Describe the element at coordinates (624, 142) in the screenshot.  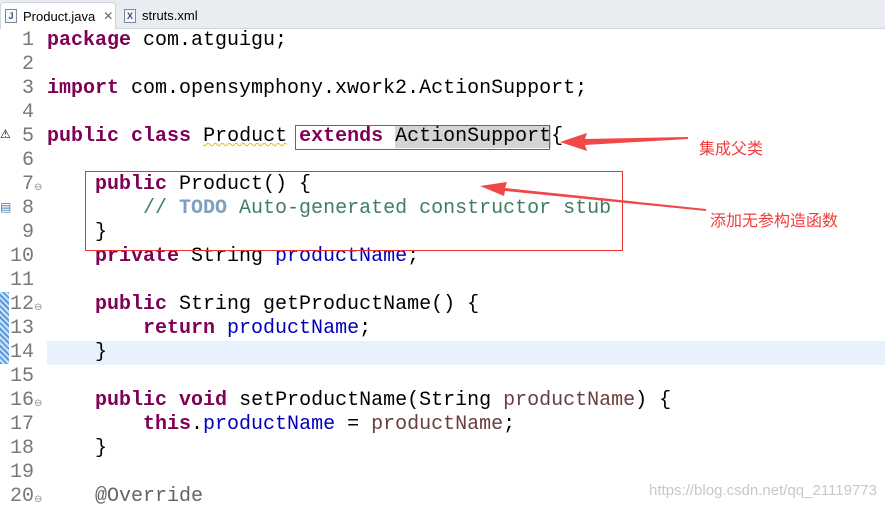
I see `arrow-extends` at that location.